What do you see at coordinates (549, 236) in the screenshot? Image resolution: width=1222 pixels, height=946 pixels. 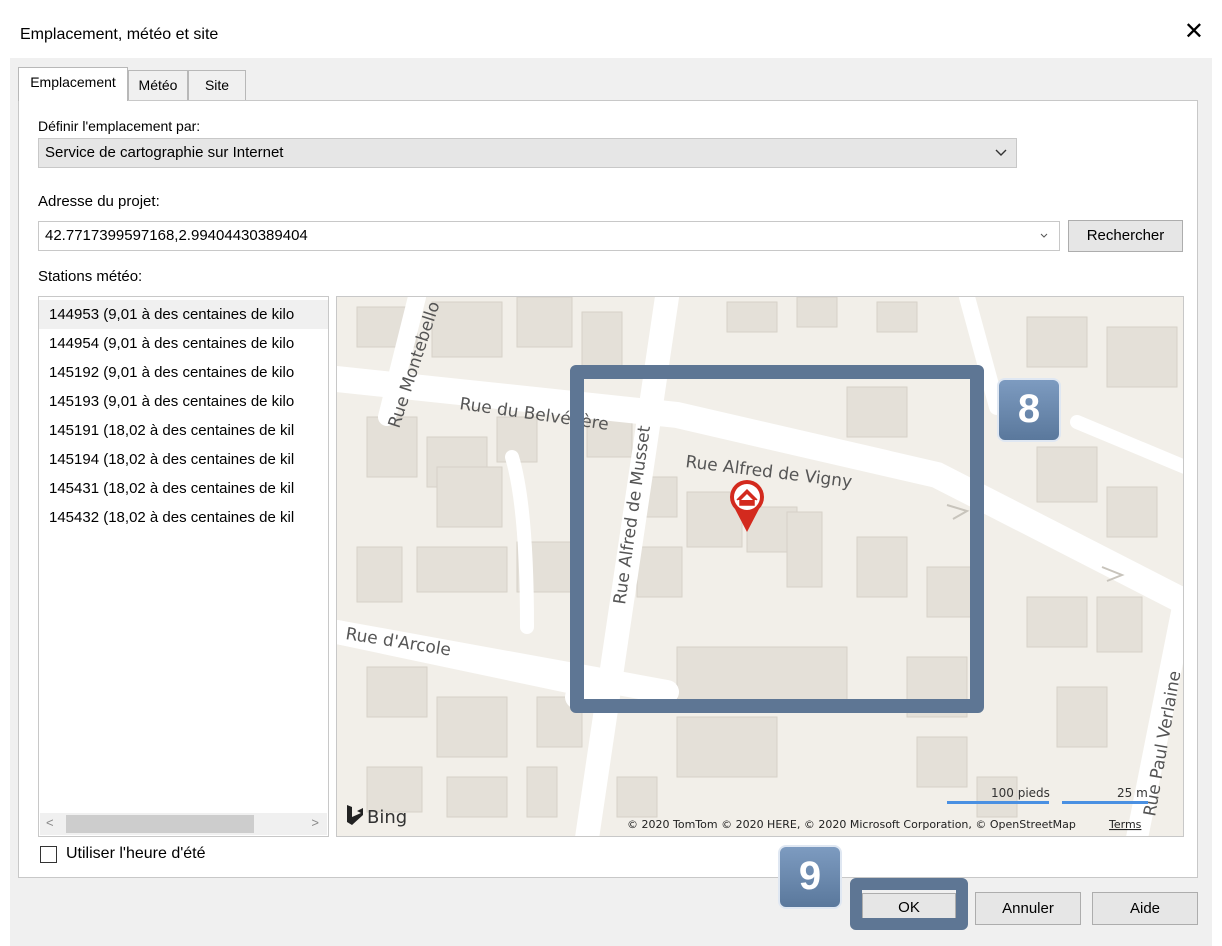 I see `project-address-input: 42.7717399597168,2.99404430389404` at bounding box center [549, 236].